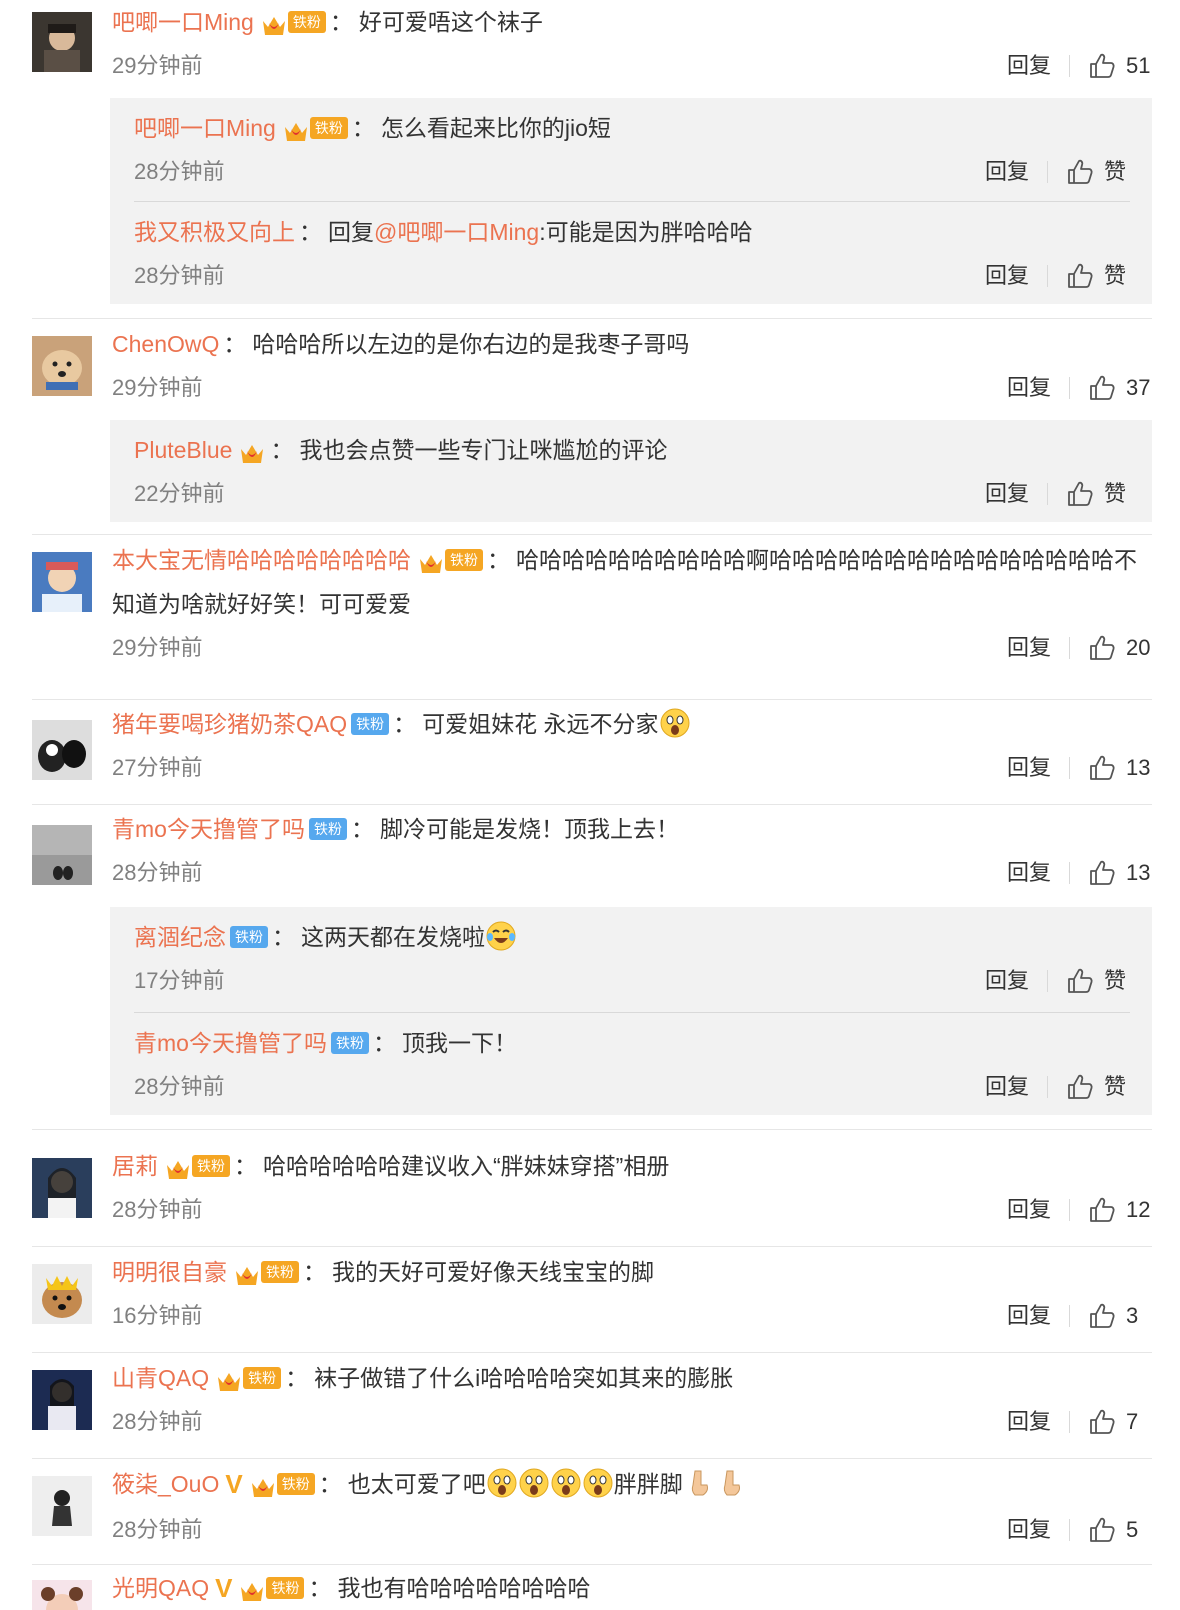  What do you see at coordinates (1138, 767) in the screenshot?
I see `like-count: 13` at bounding box center [1138, 767].